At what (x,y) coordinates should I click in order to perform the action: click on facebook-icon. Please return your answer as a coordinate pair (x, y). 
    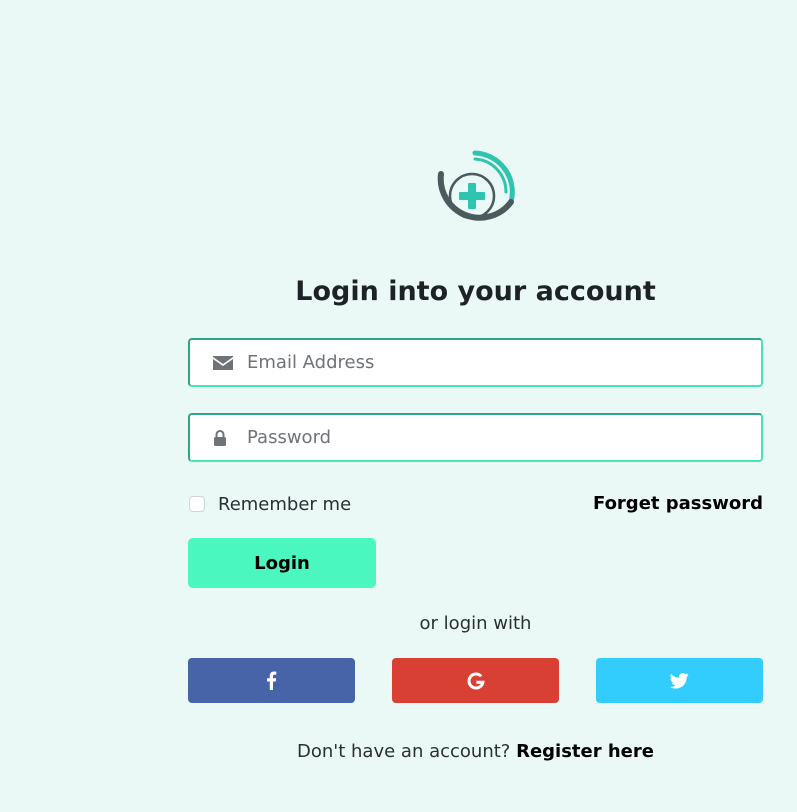
    Looking at the image, I should click on (272, 680).